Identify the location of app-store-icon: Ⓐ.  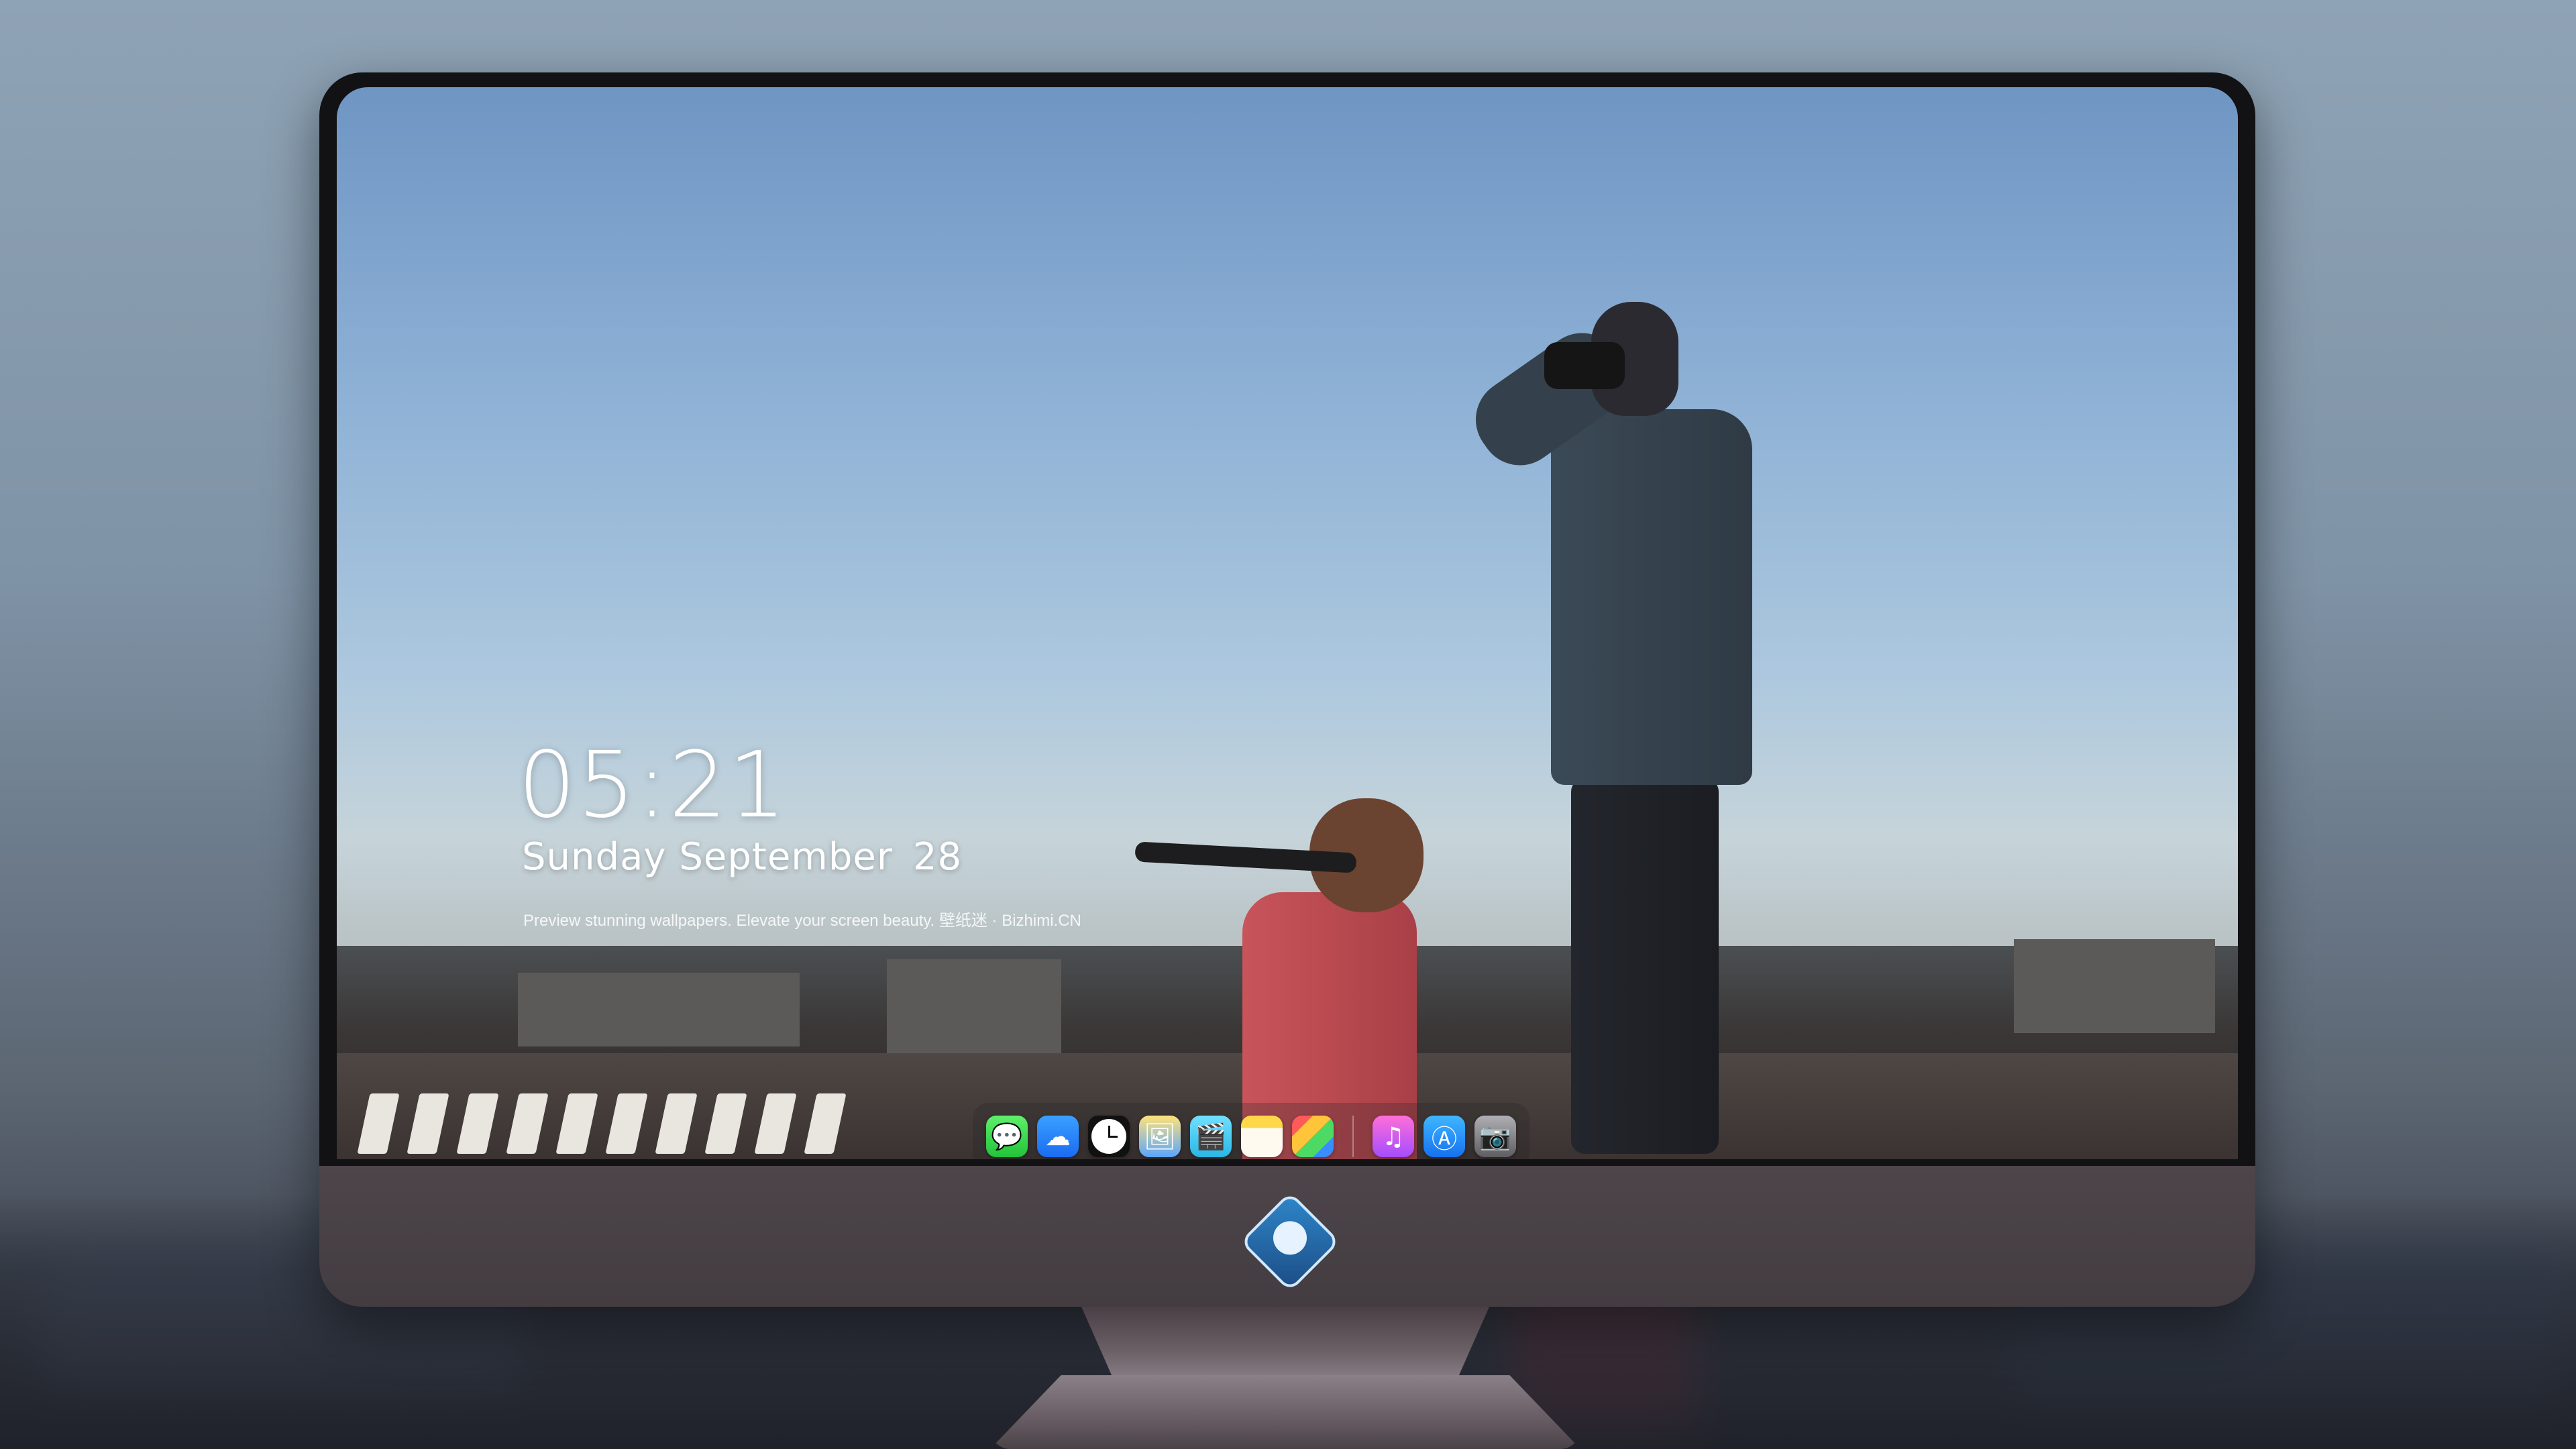
(1444, 1136).